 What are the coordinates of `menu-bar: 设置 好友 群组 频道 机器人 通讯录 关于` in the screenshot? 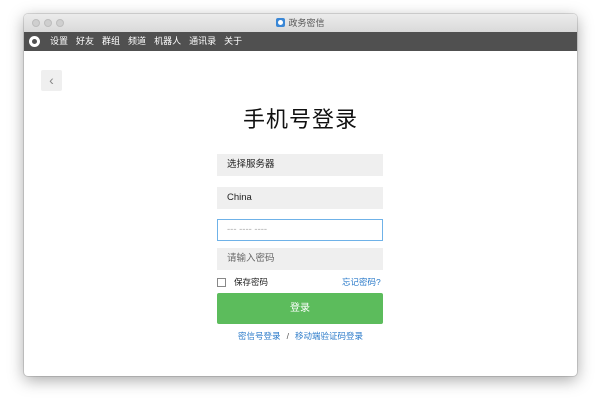 It's located at (300, 41).